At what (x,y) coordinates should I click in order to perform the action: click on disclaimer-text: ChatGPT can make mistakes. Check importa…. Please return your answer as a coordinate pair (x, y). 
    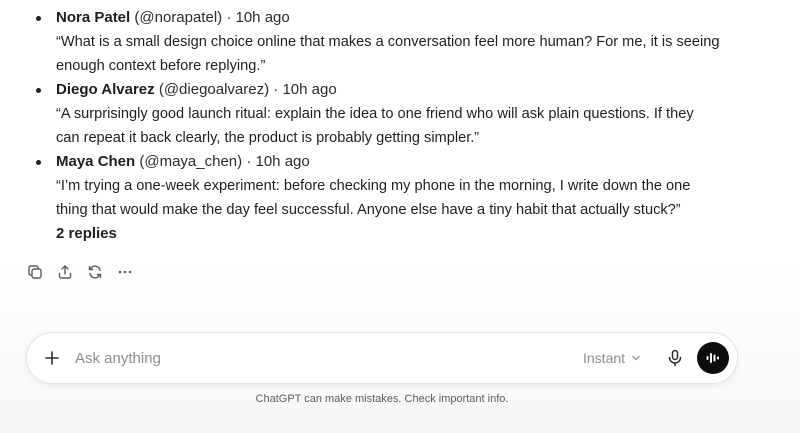
    Looking at the image, I should click on (382, 399).